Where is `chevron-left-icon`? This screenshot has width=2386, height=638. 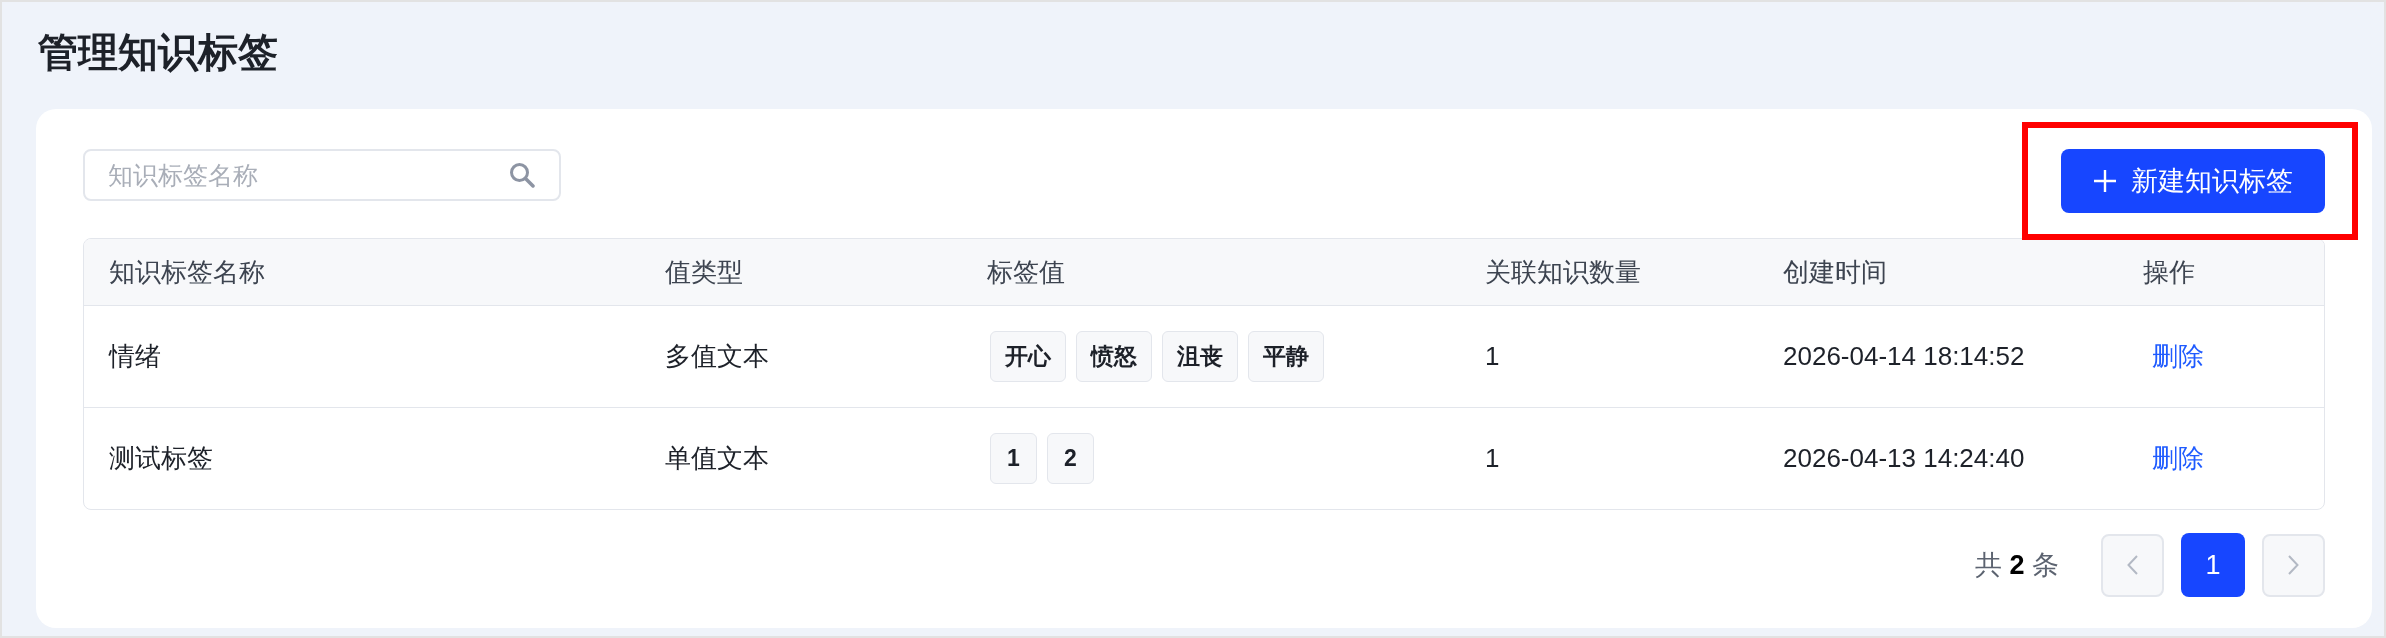
chevron-left-icon is located at coordinates (2132, 565).